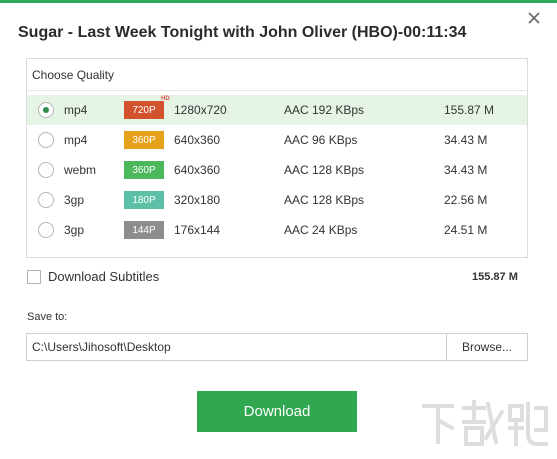 The width and height of the screenshot is (557, 459). Describe the element at coordinates (534, 18) in the screenshot. I see `close-icon` at that location.